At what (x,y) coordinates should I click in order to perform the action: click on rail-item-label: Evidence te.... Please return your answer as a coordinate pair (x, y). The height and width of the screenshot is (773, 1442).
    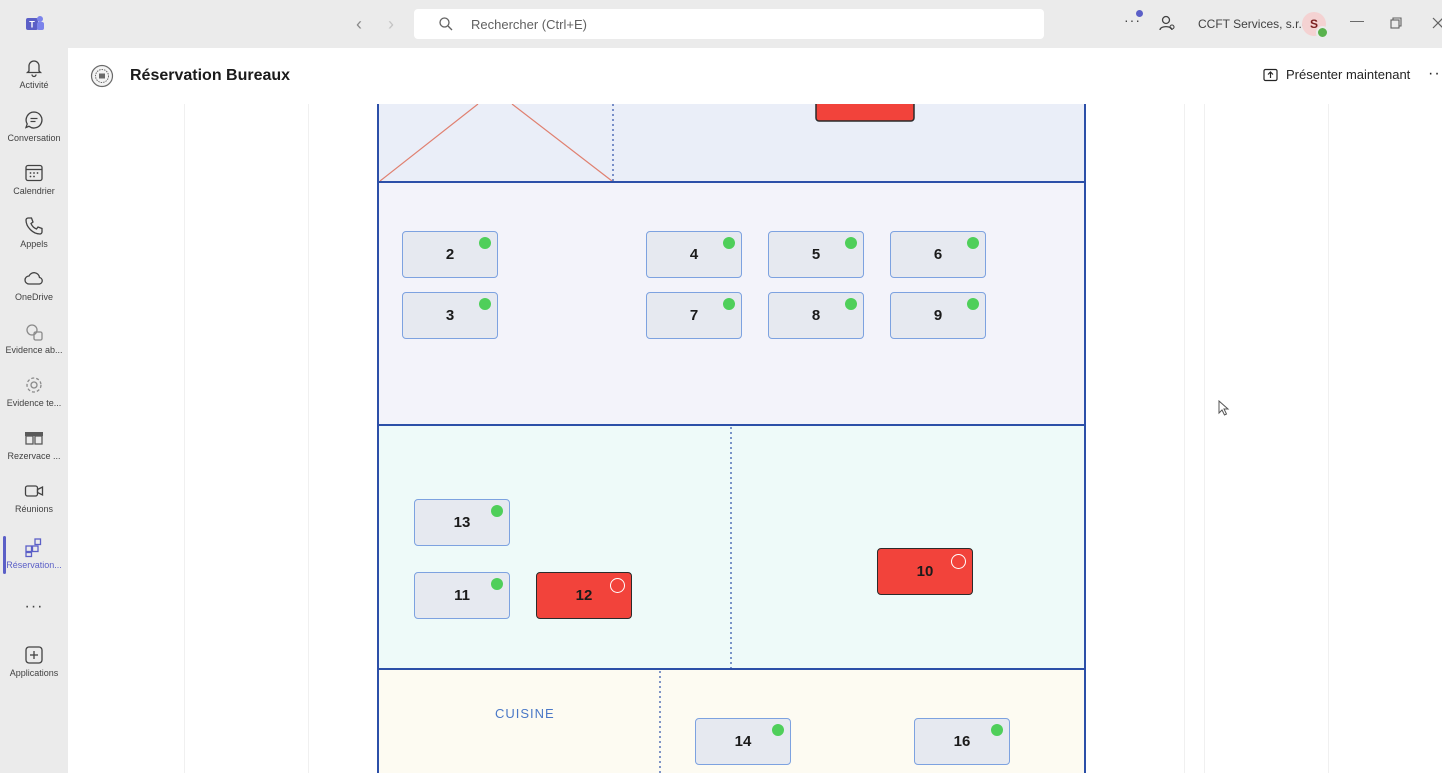
    Looking at the image, I should click on (34, 403).